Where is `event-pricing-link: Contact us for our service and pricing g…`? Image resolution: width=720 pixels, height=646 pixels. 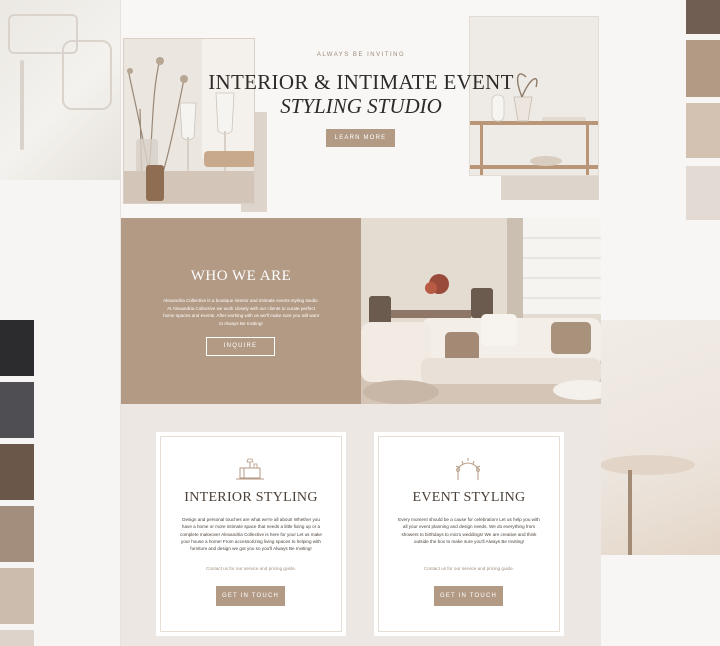 event-pricing-link: Contact us for our service and pricing g… is located at coordinates (469, 568).